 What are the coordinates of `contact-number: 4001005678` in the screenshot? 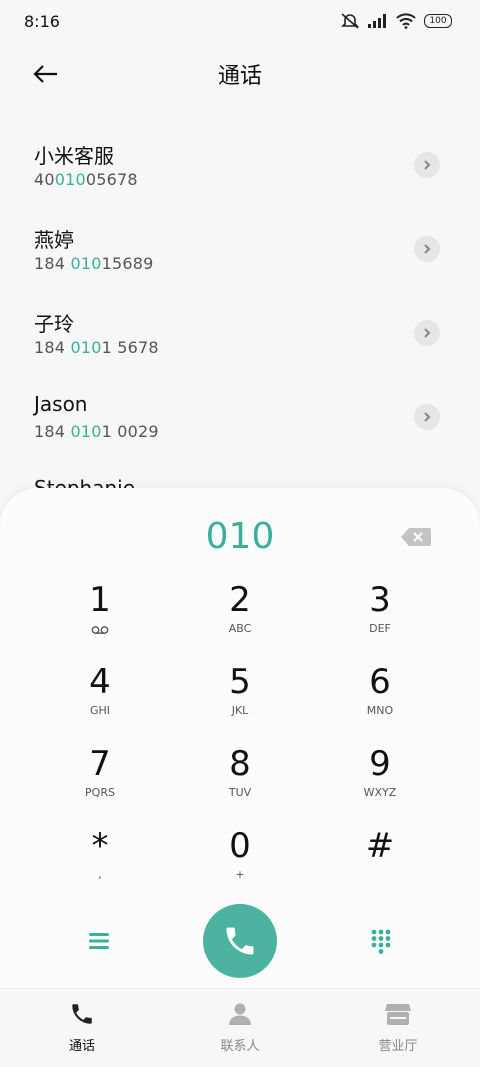 It's located at (86, 179).